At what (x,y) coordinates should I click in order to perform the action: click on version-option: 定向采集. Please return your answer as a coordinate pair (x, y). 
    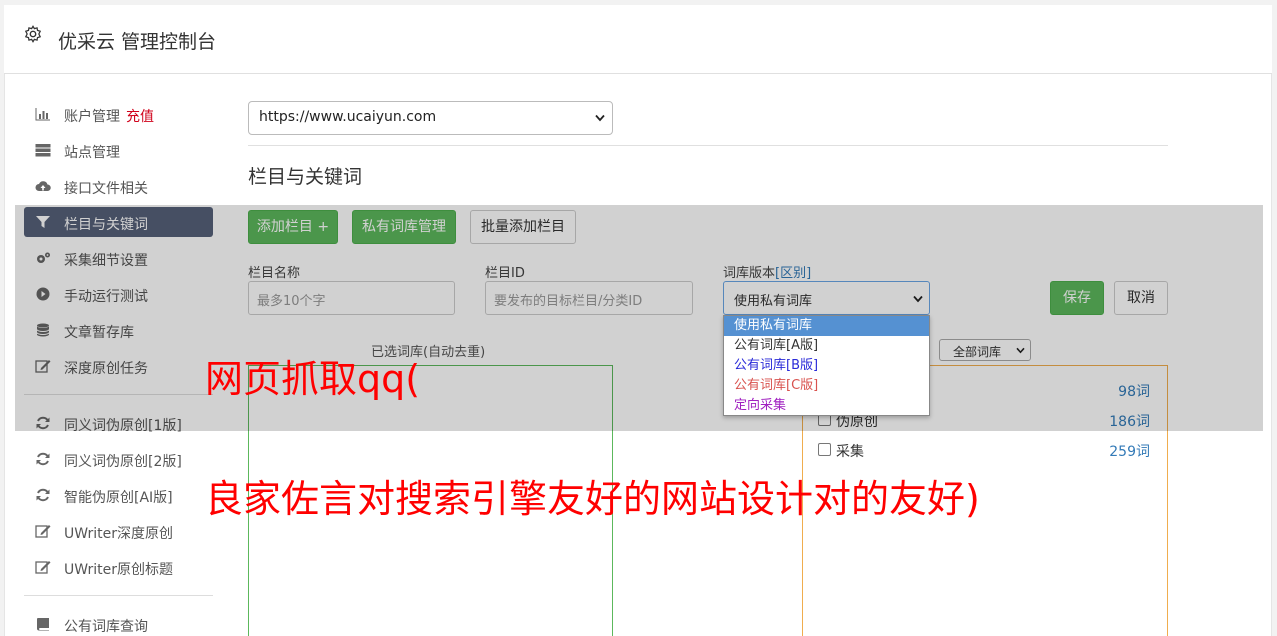
    Looking at the image, I should click on (826, 406).